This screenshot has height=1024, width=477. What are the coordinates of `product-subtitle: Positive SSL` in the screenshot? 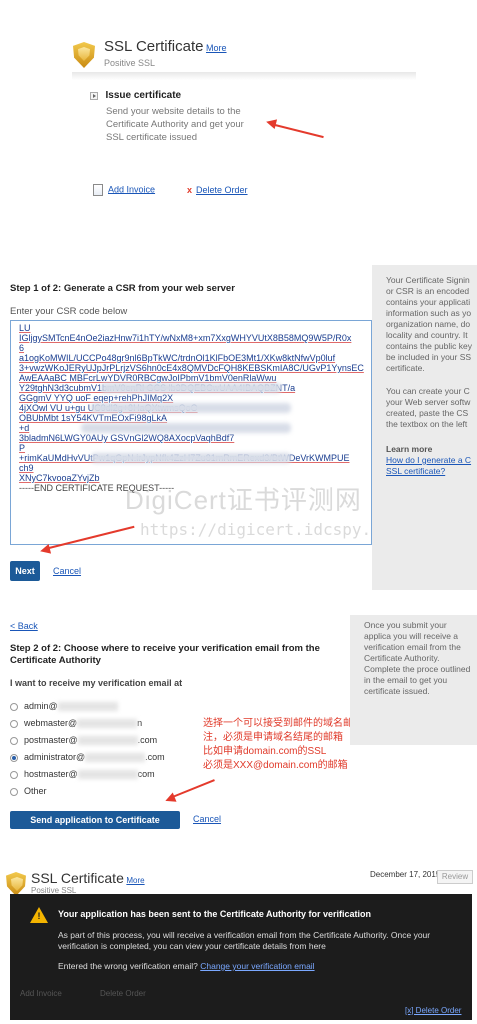 It's located at (130, 63).